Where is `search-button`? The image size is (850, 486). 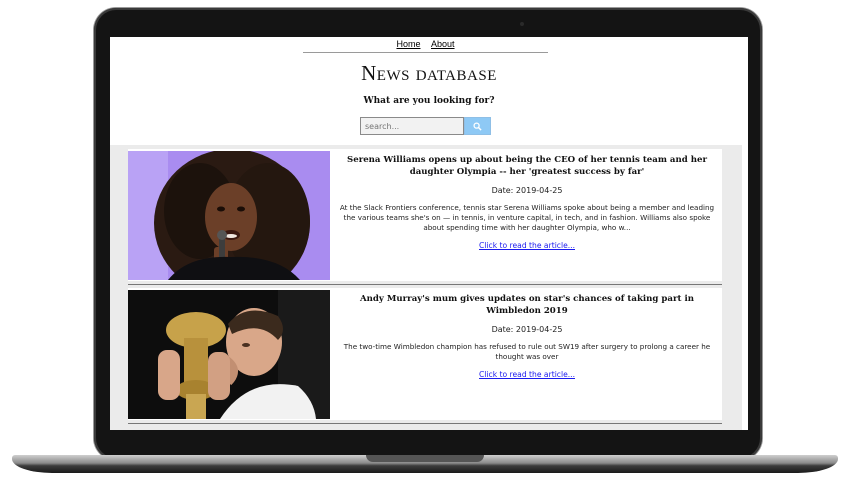 search-button is located at coordinates (477, 126).